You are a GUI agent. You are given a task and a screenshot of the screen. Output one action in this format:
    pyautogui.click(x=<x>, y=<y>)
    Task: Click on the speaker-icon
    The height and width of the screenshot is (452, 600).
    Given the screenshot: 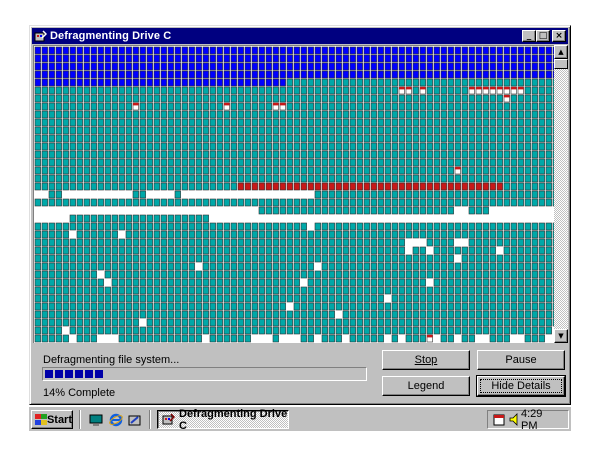 What is the action you would take?
    pyautogui.click(x=515, y=419)
    